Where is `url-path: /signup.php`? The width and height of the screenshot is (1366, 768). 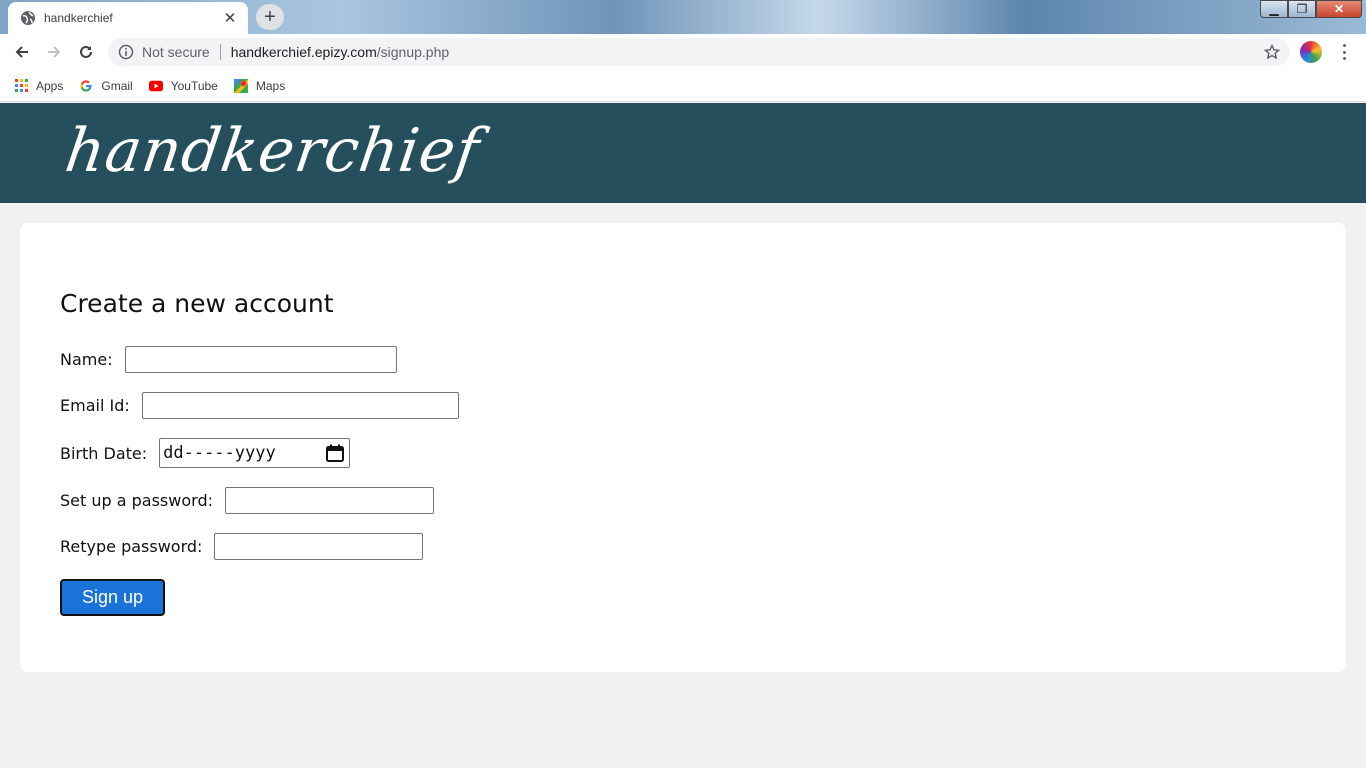
url-path: /signup.php is located at coordinates (413, 52).